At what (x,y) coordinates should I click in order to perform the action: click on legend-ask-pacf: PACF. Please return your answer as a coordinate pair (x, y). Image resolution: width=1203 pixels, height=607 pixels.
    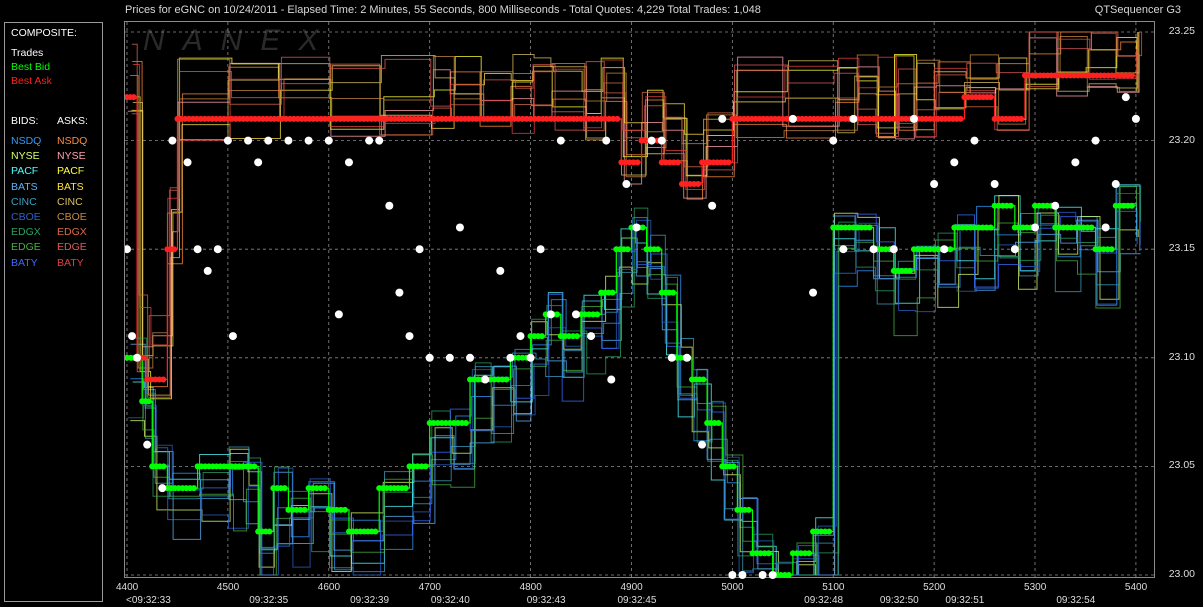
    Looking at the image, I should click on (71, 171).